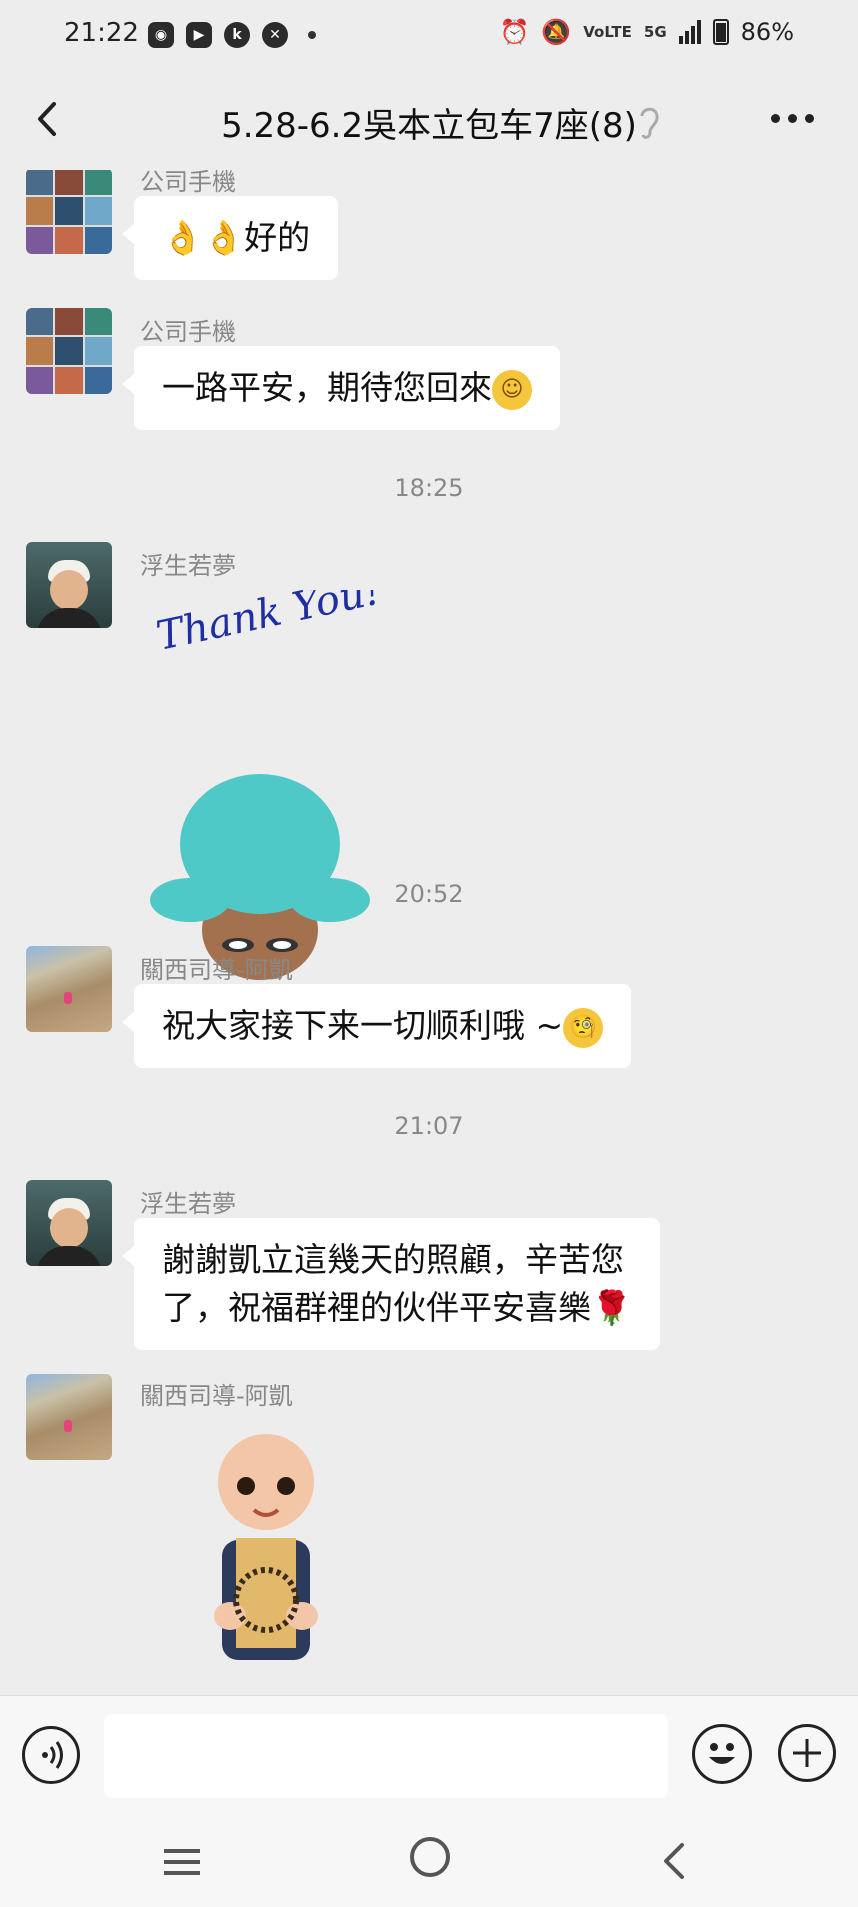 This screenshot has width=858, height=1907. I want to click on voice-input-button, so click(51, 1755).